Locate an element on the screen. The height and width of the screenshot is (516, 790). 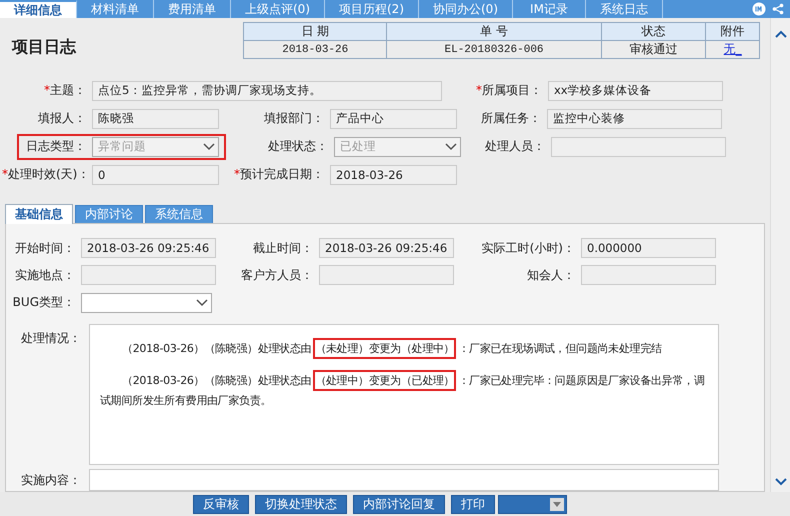
input-field: 产品中心 is located at coordinates (393, 118).